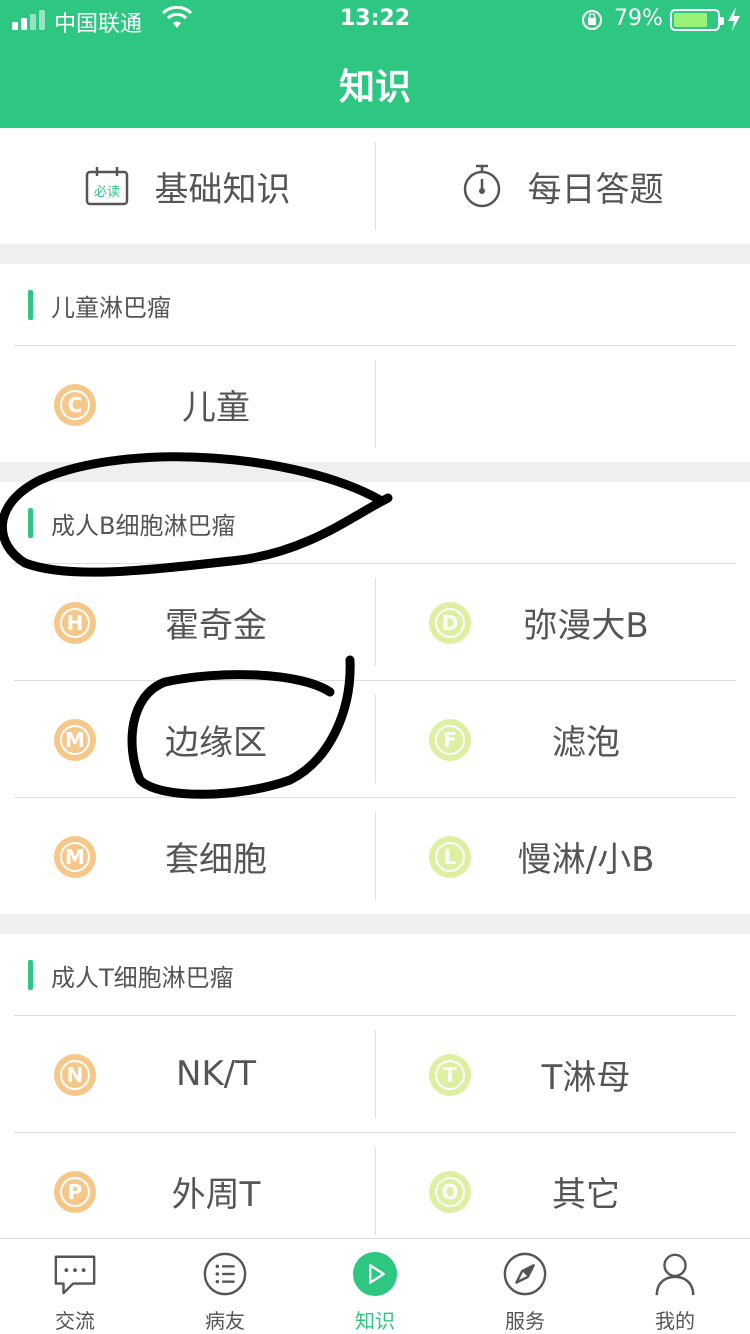 The image size is (750, 1334). I want to click on app-header: 中国联通 13:22 79% 知识, so click(375, 64).